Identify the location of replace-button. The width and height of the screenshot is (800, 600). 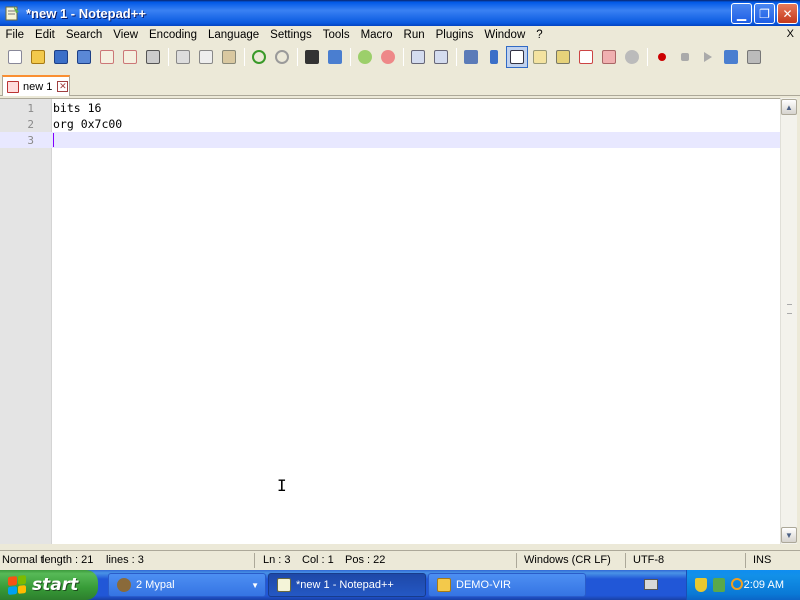
(335, 57).